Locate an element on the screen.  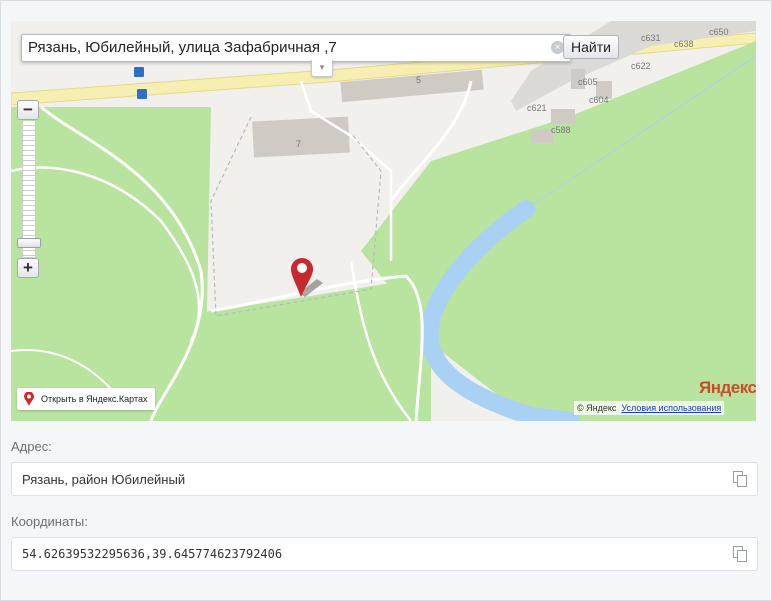
building-label: 5 is located at coordinates (419, 80).